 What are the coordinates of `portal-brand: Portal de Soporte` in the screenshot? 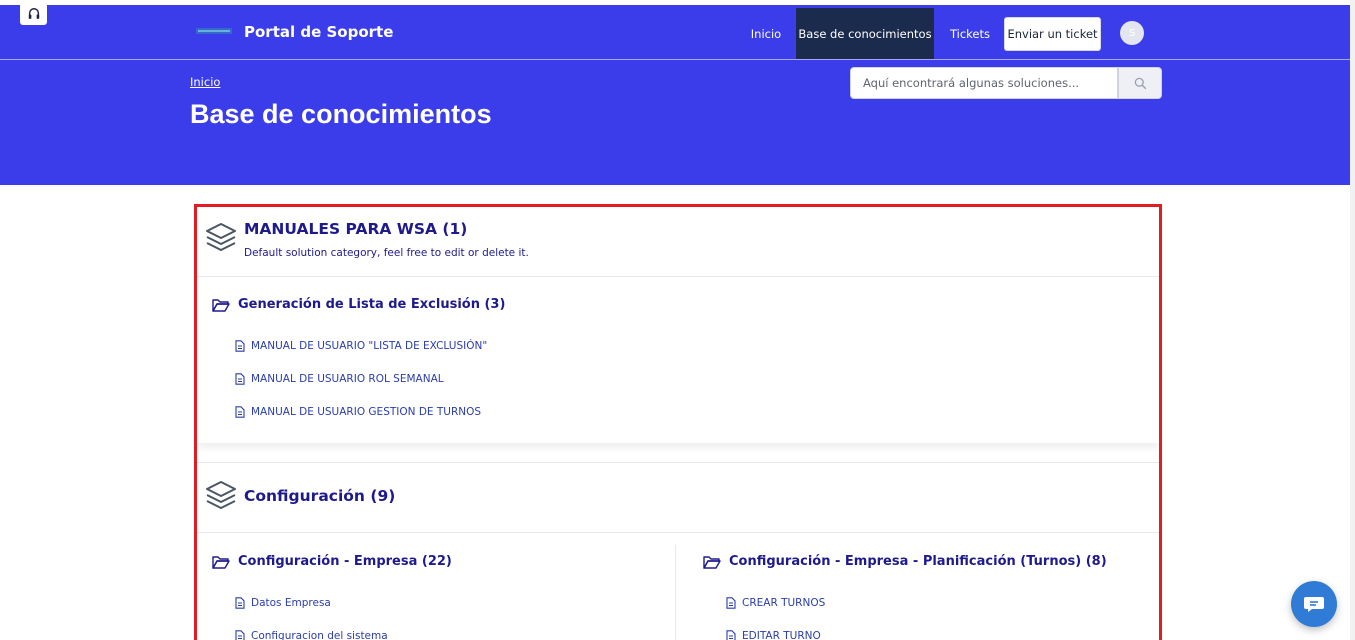 It's located at (318, 32).